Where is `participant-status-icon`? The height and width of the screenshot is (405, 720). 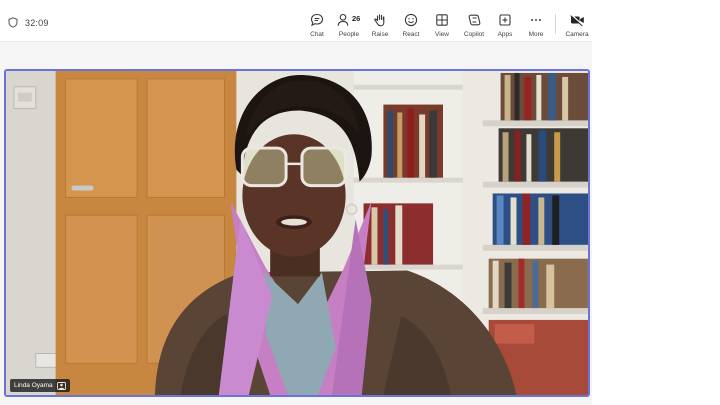
participant-status-icon is located at coordinates (61, 385).